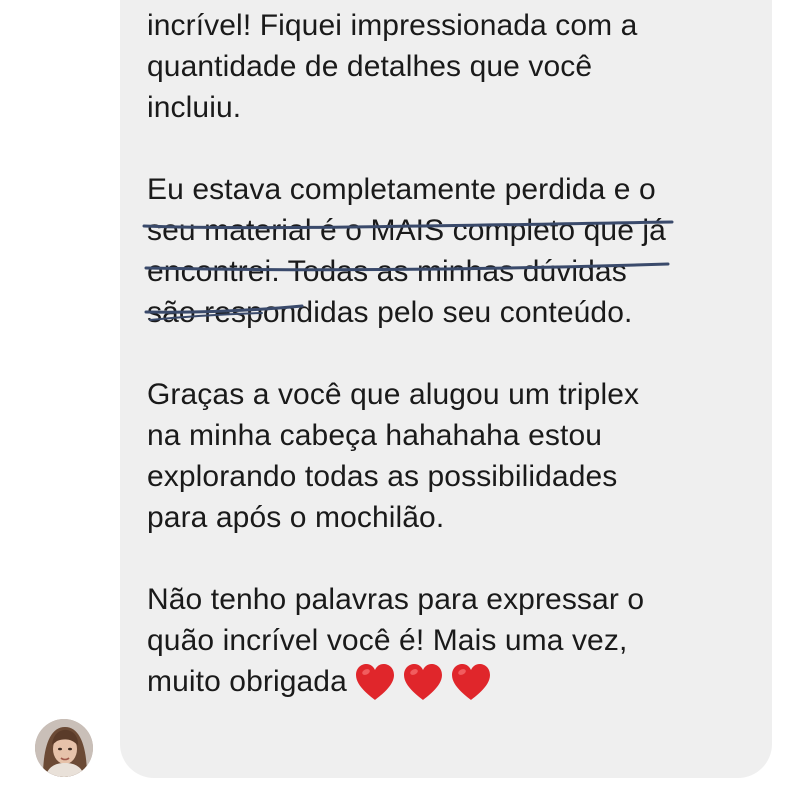 Image resolution: width=796 pixels, height=789 pixels. Describe the element at coordinates (396, 599) in the screenshot. I see `message-line: Não tenho palavras para expressar o` at that location.